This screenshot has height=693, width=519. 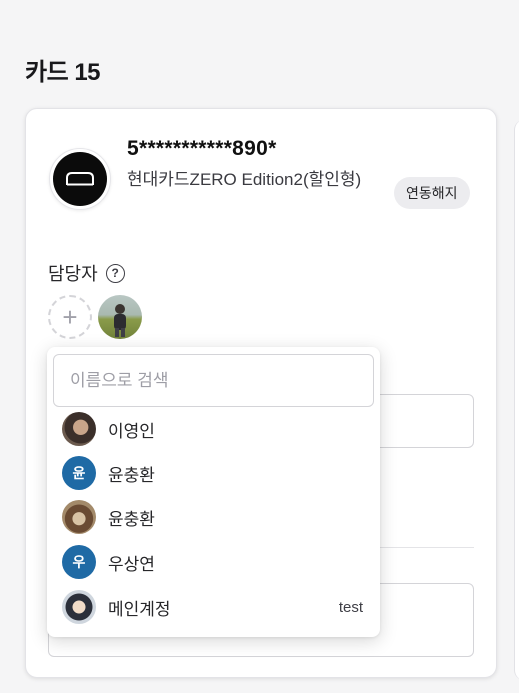 I want to click on add-manager-button: +, so click(x=70, y=317).